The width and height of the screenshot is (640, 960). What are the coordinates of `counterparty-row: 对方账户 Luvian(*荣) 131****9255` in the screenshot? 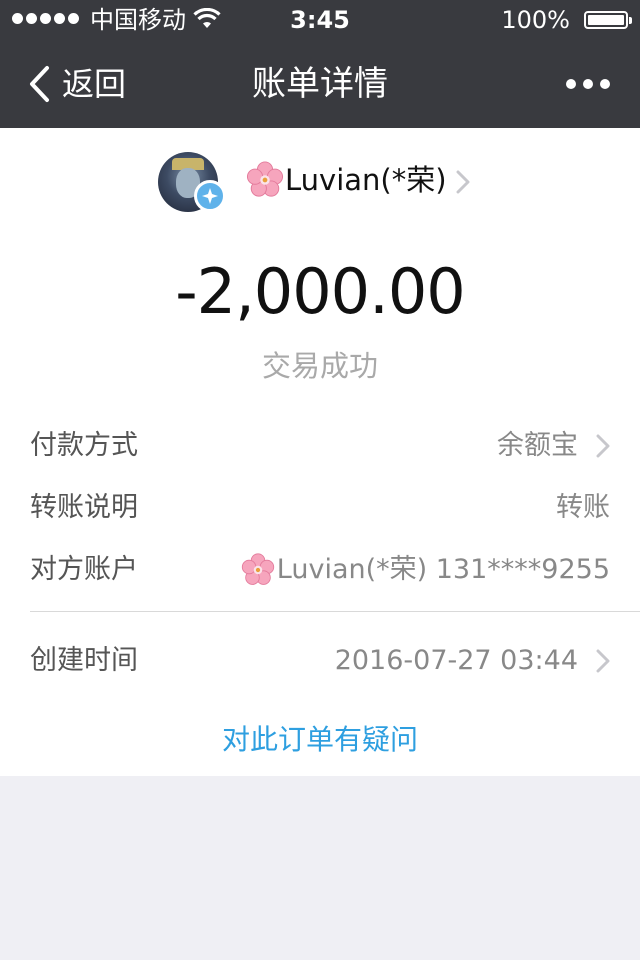 It's located at (320, 570).